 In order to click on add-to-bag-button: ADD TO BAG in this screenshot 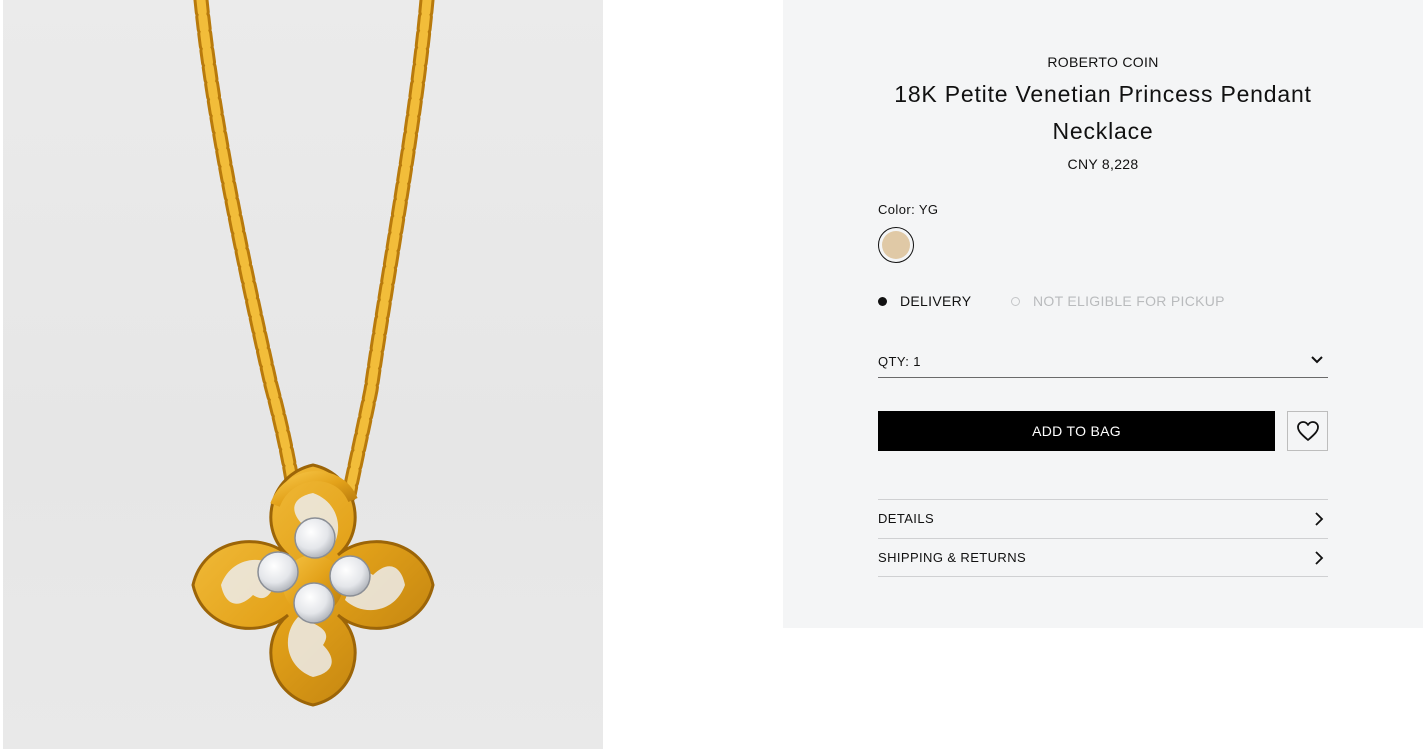, I will do `click(1076, 431)`.